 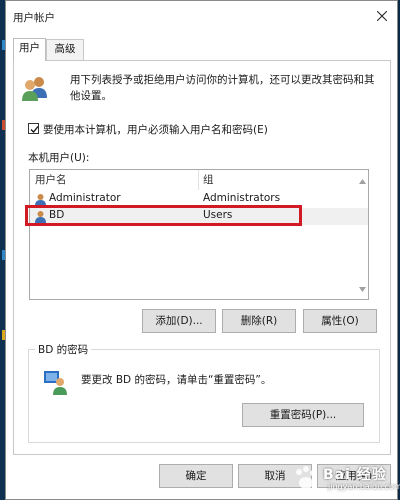 What do you see at coordinates (34, 89) in the screenshot?
I see `users-icon` at bounding box center [34, 89].